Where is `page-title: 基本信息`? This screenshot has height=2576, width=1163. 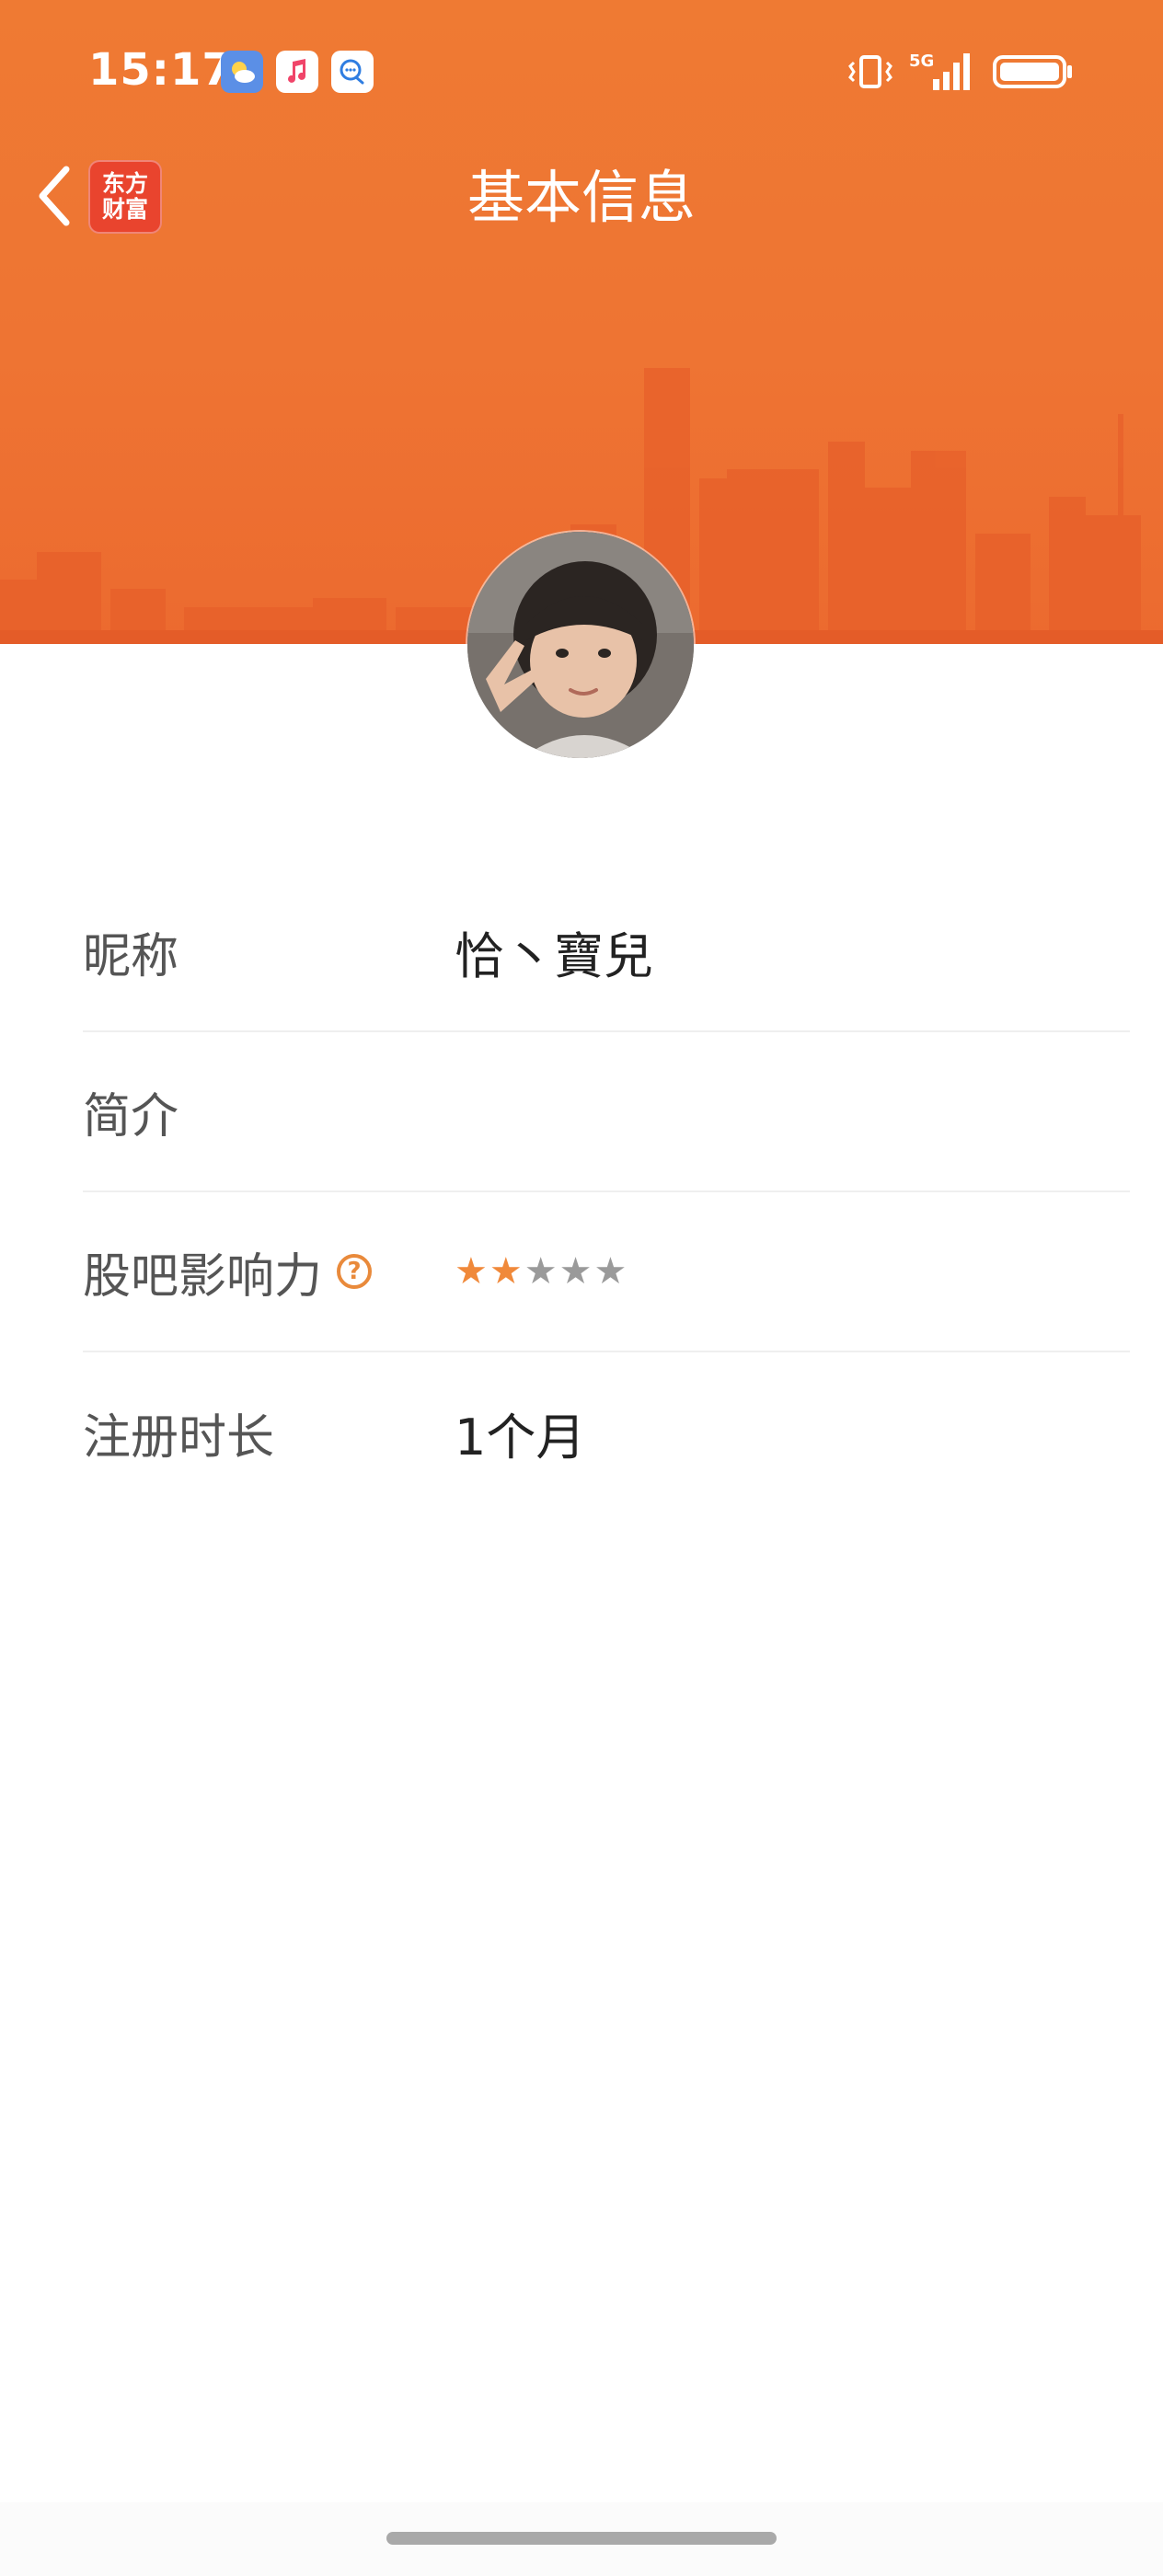 page-title: 基本信息 is located at coordinates (581, 197).